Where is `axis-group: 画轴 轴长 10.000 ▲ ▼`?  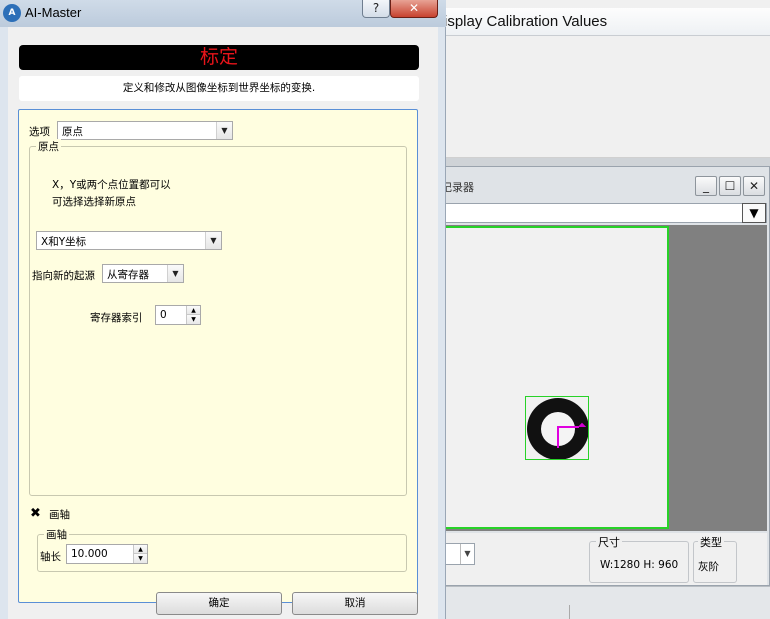 axis-group: 画轴 轴长 10.000 ▲ ▼ is located at coordinates (222, 549).